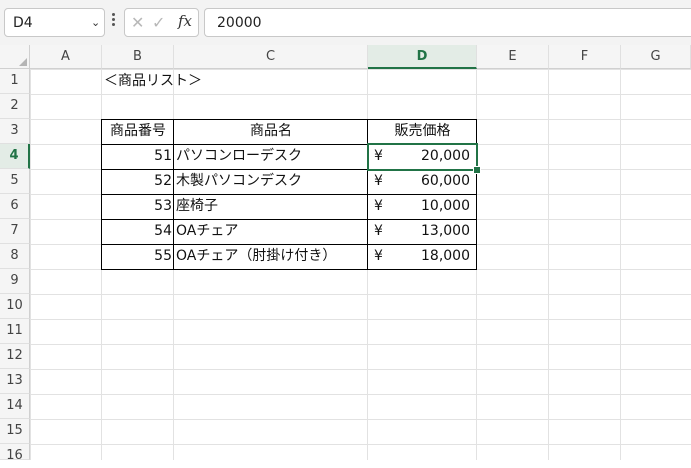 The width and height of the screenshot is (691, 468). What do you see at coordinates (138, 57) in the screenshot?
I see `column-header-b: B` at bounding box center [138, 57].